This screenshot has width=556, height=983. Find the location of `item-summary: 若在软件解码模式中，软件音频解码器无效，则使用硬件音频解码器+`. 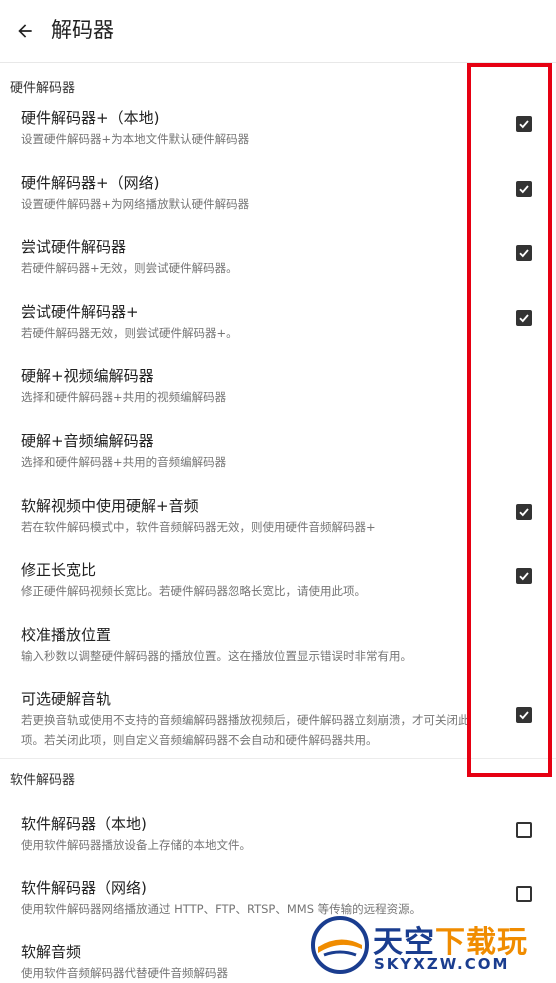

item-summary: 若在软件解码模式中，软件音频解码器无效，则使用硬件音频解码器+ is located at coordinates (198, 527).